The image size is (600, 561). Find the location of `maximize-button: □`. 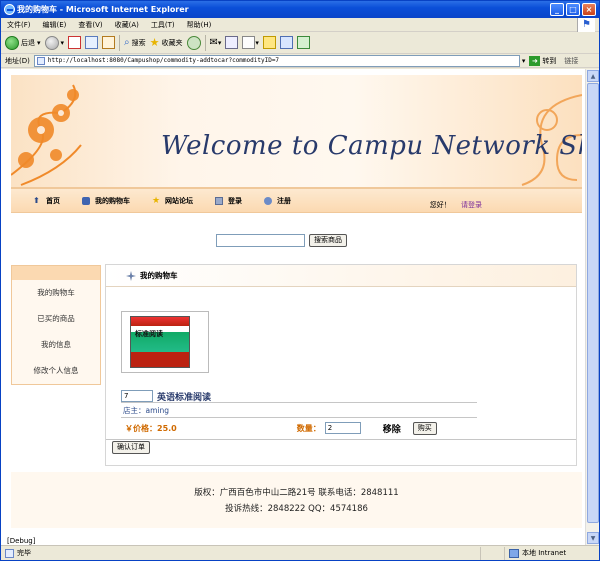

maximize-button: □ is located at coordinates (573, 9).